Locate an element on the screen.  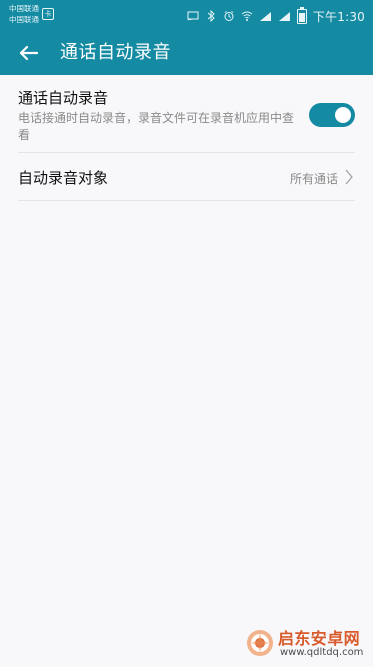
carrier-info: 中国联通 中国联通 is located at coordinates (24, 14).